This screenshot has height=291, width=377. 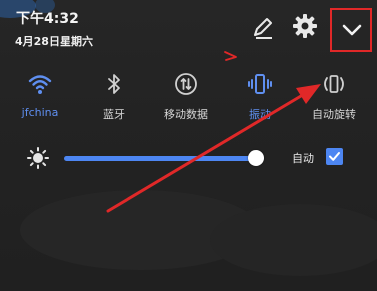 I want to click on bluetooth-icon, so click(x=114, y=84).